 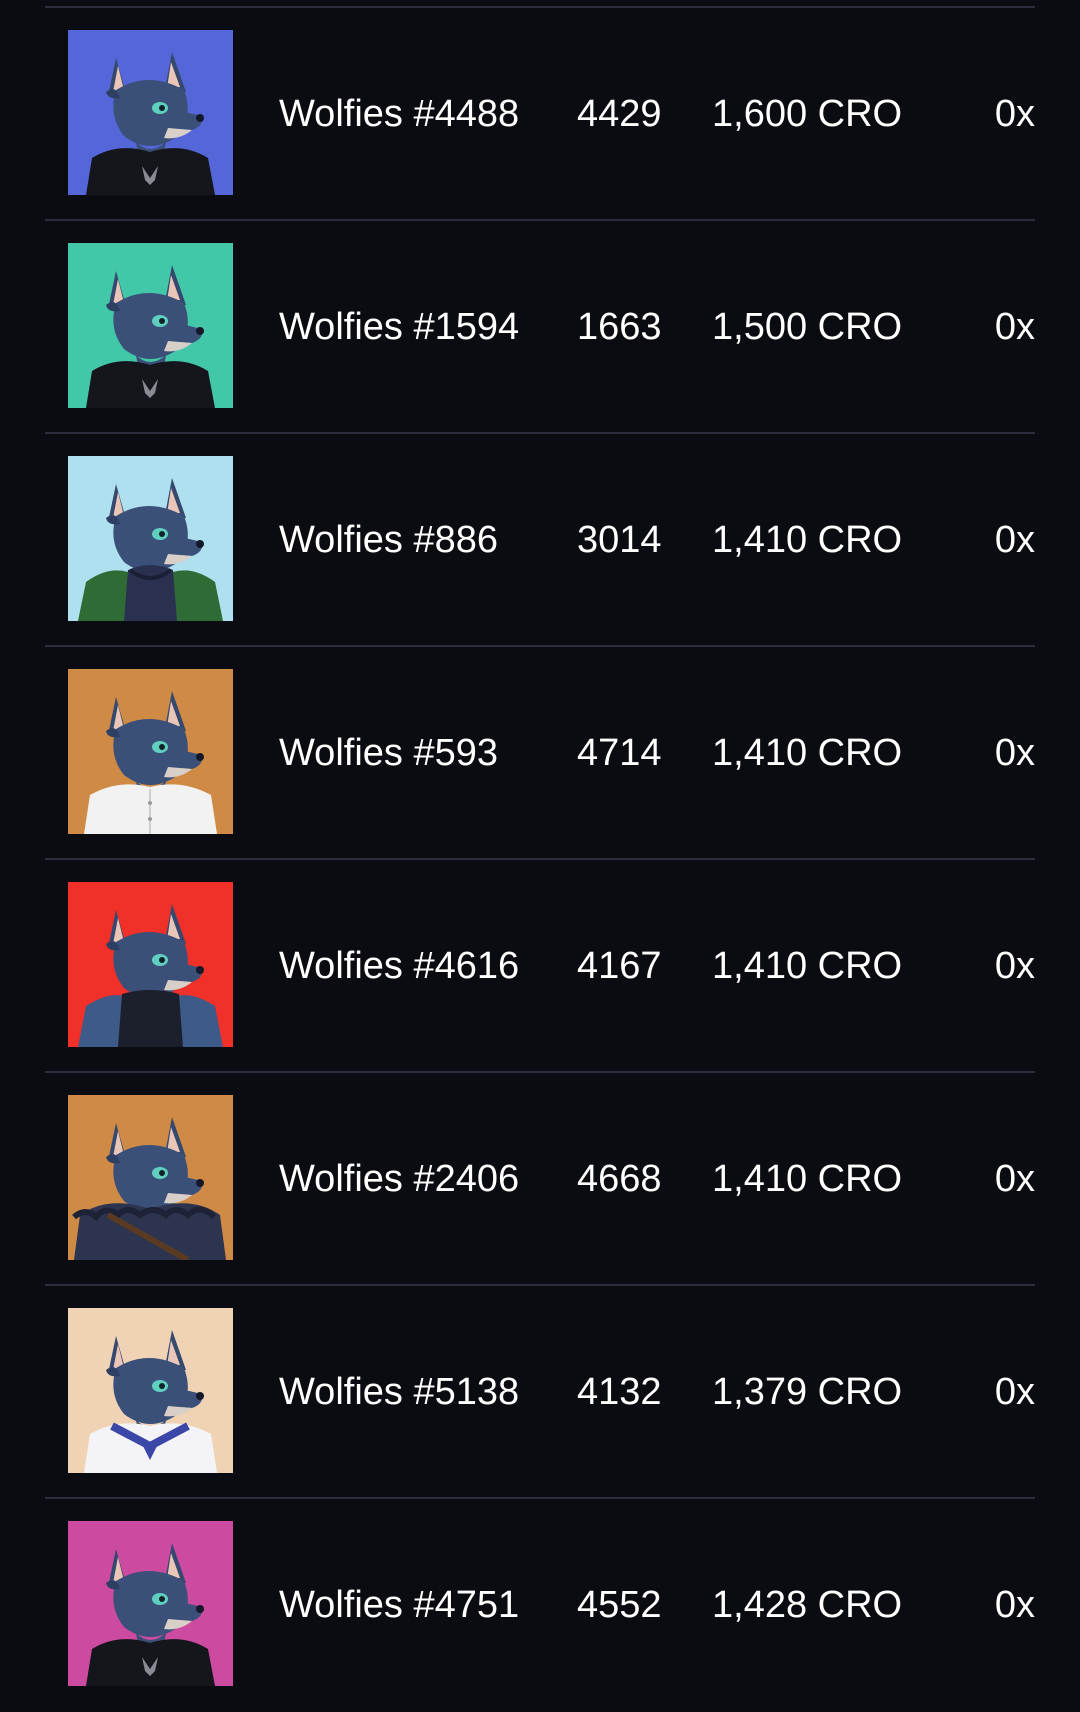 What do you see at coordinates (807, 1392) in the screenshot?
I see `nft-price: 1,379 CRO` at bounding box center [807, 1392].